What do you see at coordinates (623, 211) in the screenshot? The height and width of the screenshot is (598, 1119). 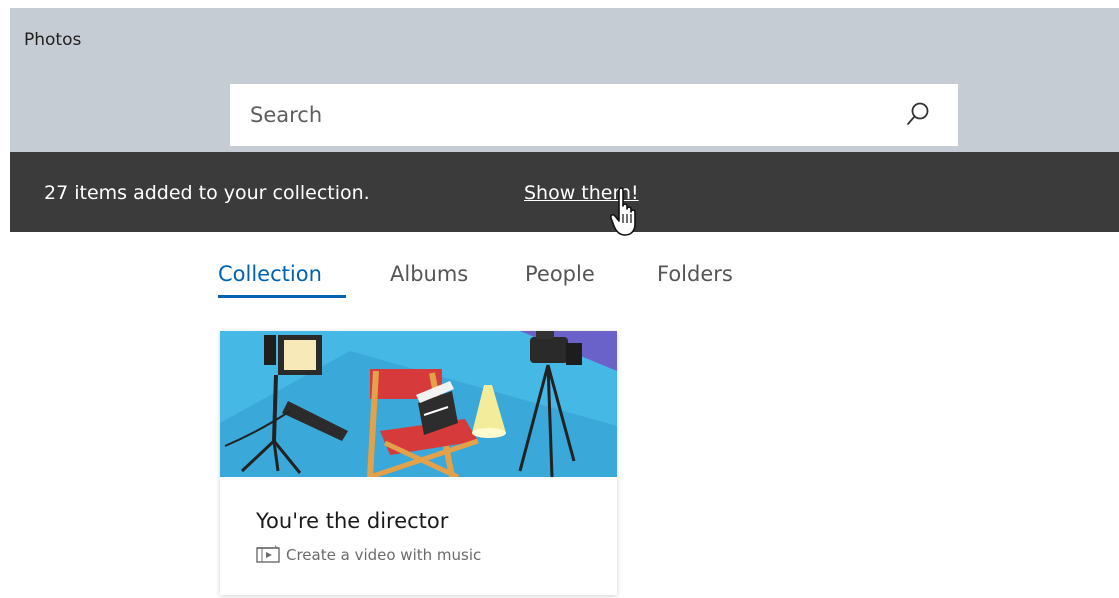 I see `hand-cursor-icon` at bounding box center [623, 211].